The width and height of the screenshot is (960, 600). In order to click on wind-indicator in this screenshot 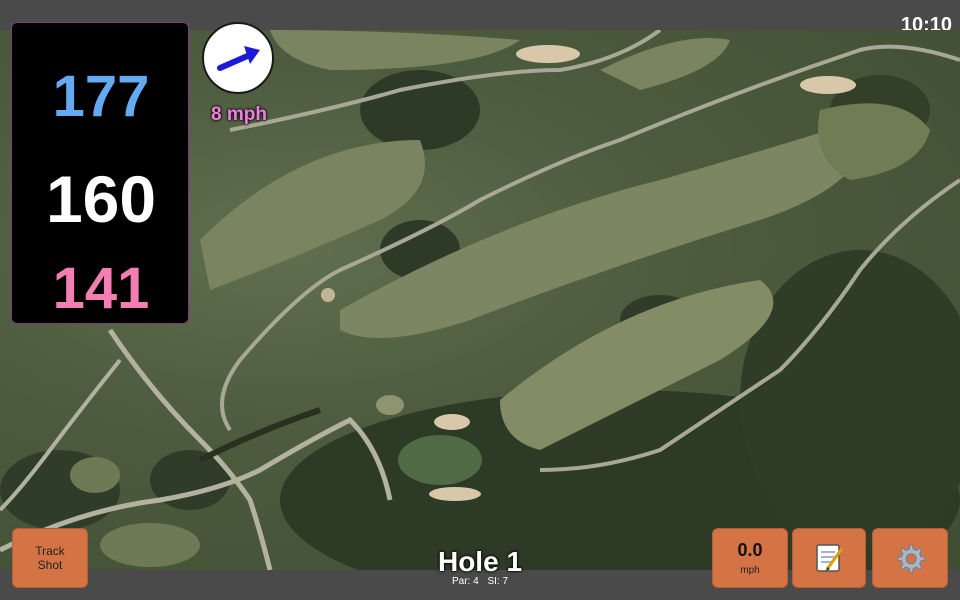, I will do `click(238, 58)`.